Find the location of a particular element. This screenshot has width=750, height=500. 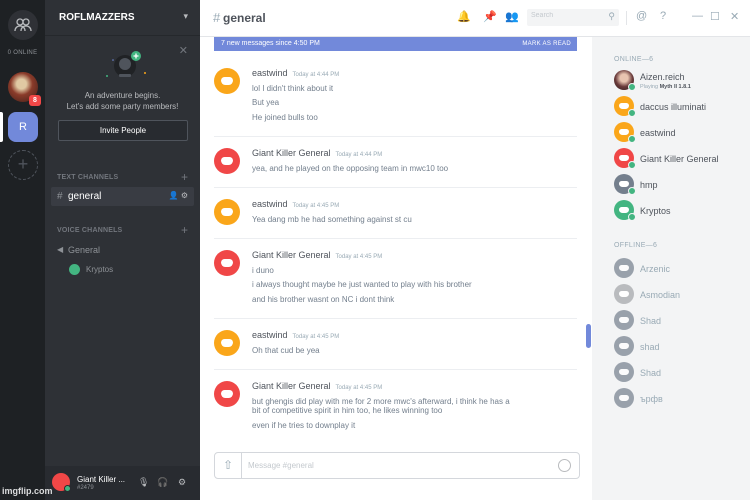

message-author: Giant Killer General Today at 4:44 PM is located at coordinates (317, 153).